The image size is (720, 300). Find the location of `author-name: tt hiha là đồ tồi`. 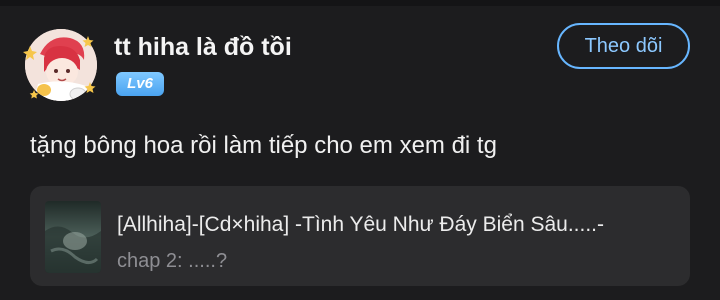

author-name: tt hiha là đồ tồi is located at coordinates (203, 47).